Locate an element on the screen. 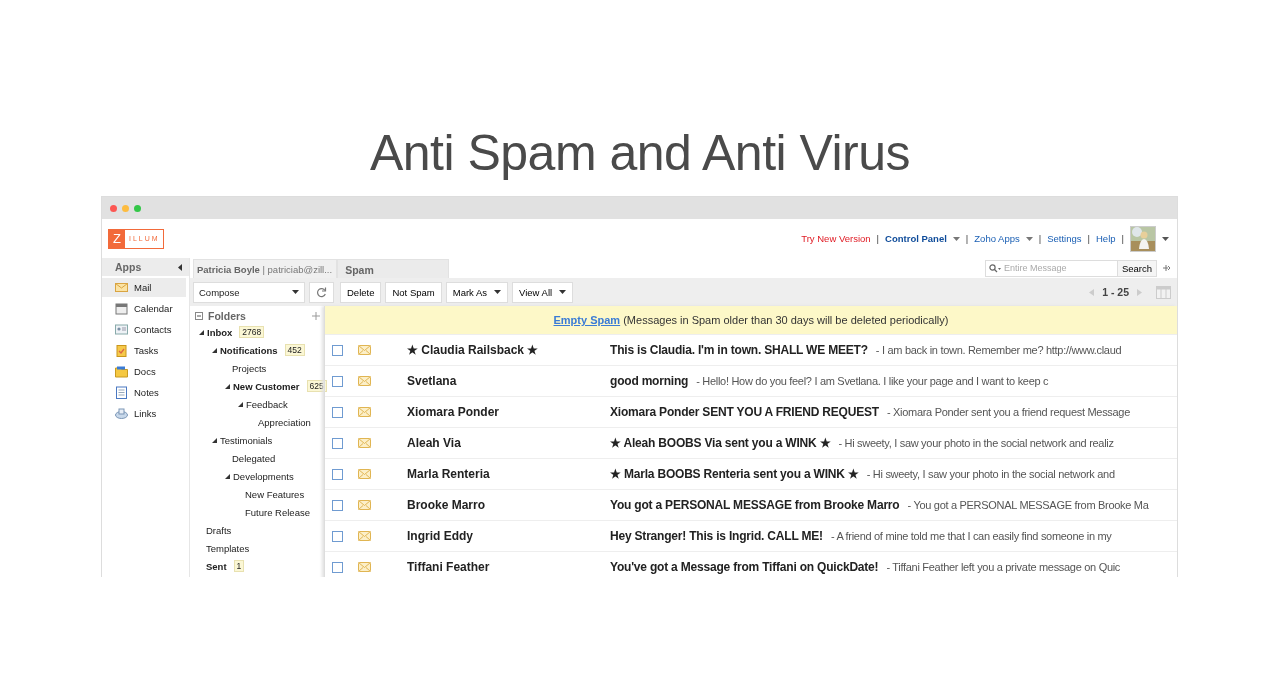  search-field: Entire Message is located at coordinates (1051, 268).